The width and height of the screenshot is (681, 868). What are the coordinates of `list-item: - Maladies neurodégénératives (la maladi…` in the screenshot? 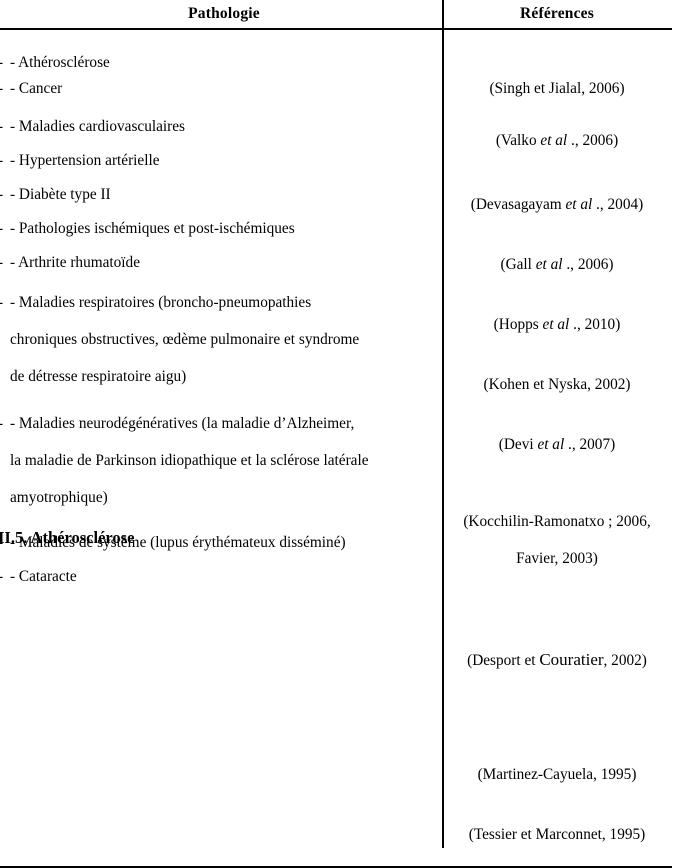 It's located at (221, 460).